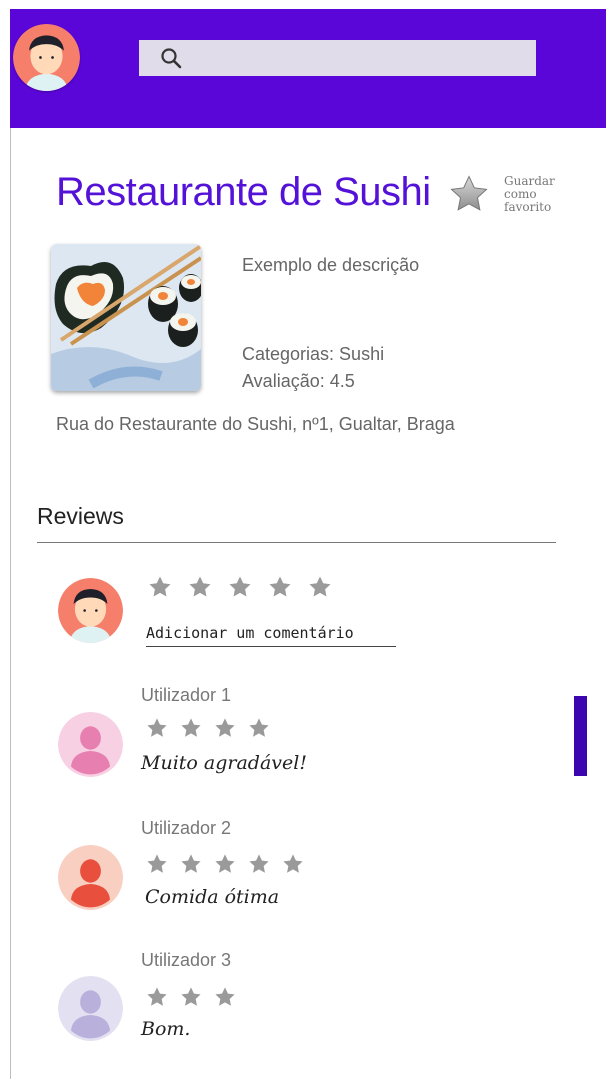 The width and height of the screenshot is (606, 1079). I want to click on review-comment: Bom., so click(166, 1029).